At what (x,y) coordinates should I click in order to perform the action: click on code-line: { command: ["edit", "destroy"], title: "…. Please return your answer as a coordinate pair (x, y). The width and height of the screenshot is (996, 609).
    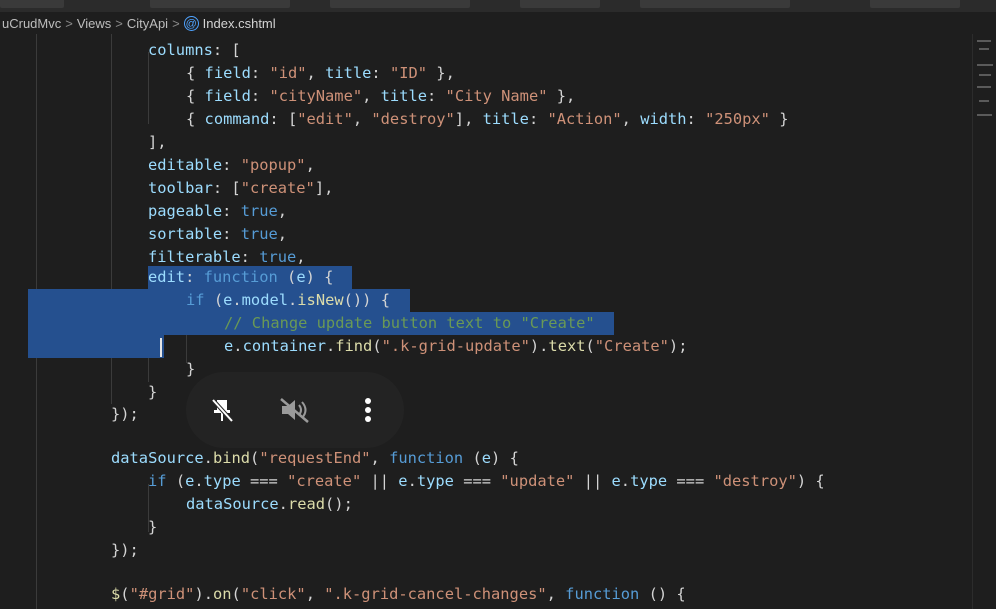
    Looking at the image, I should click on (487, 119).